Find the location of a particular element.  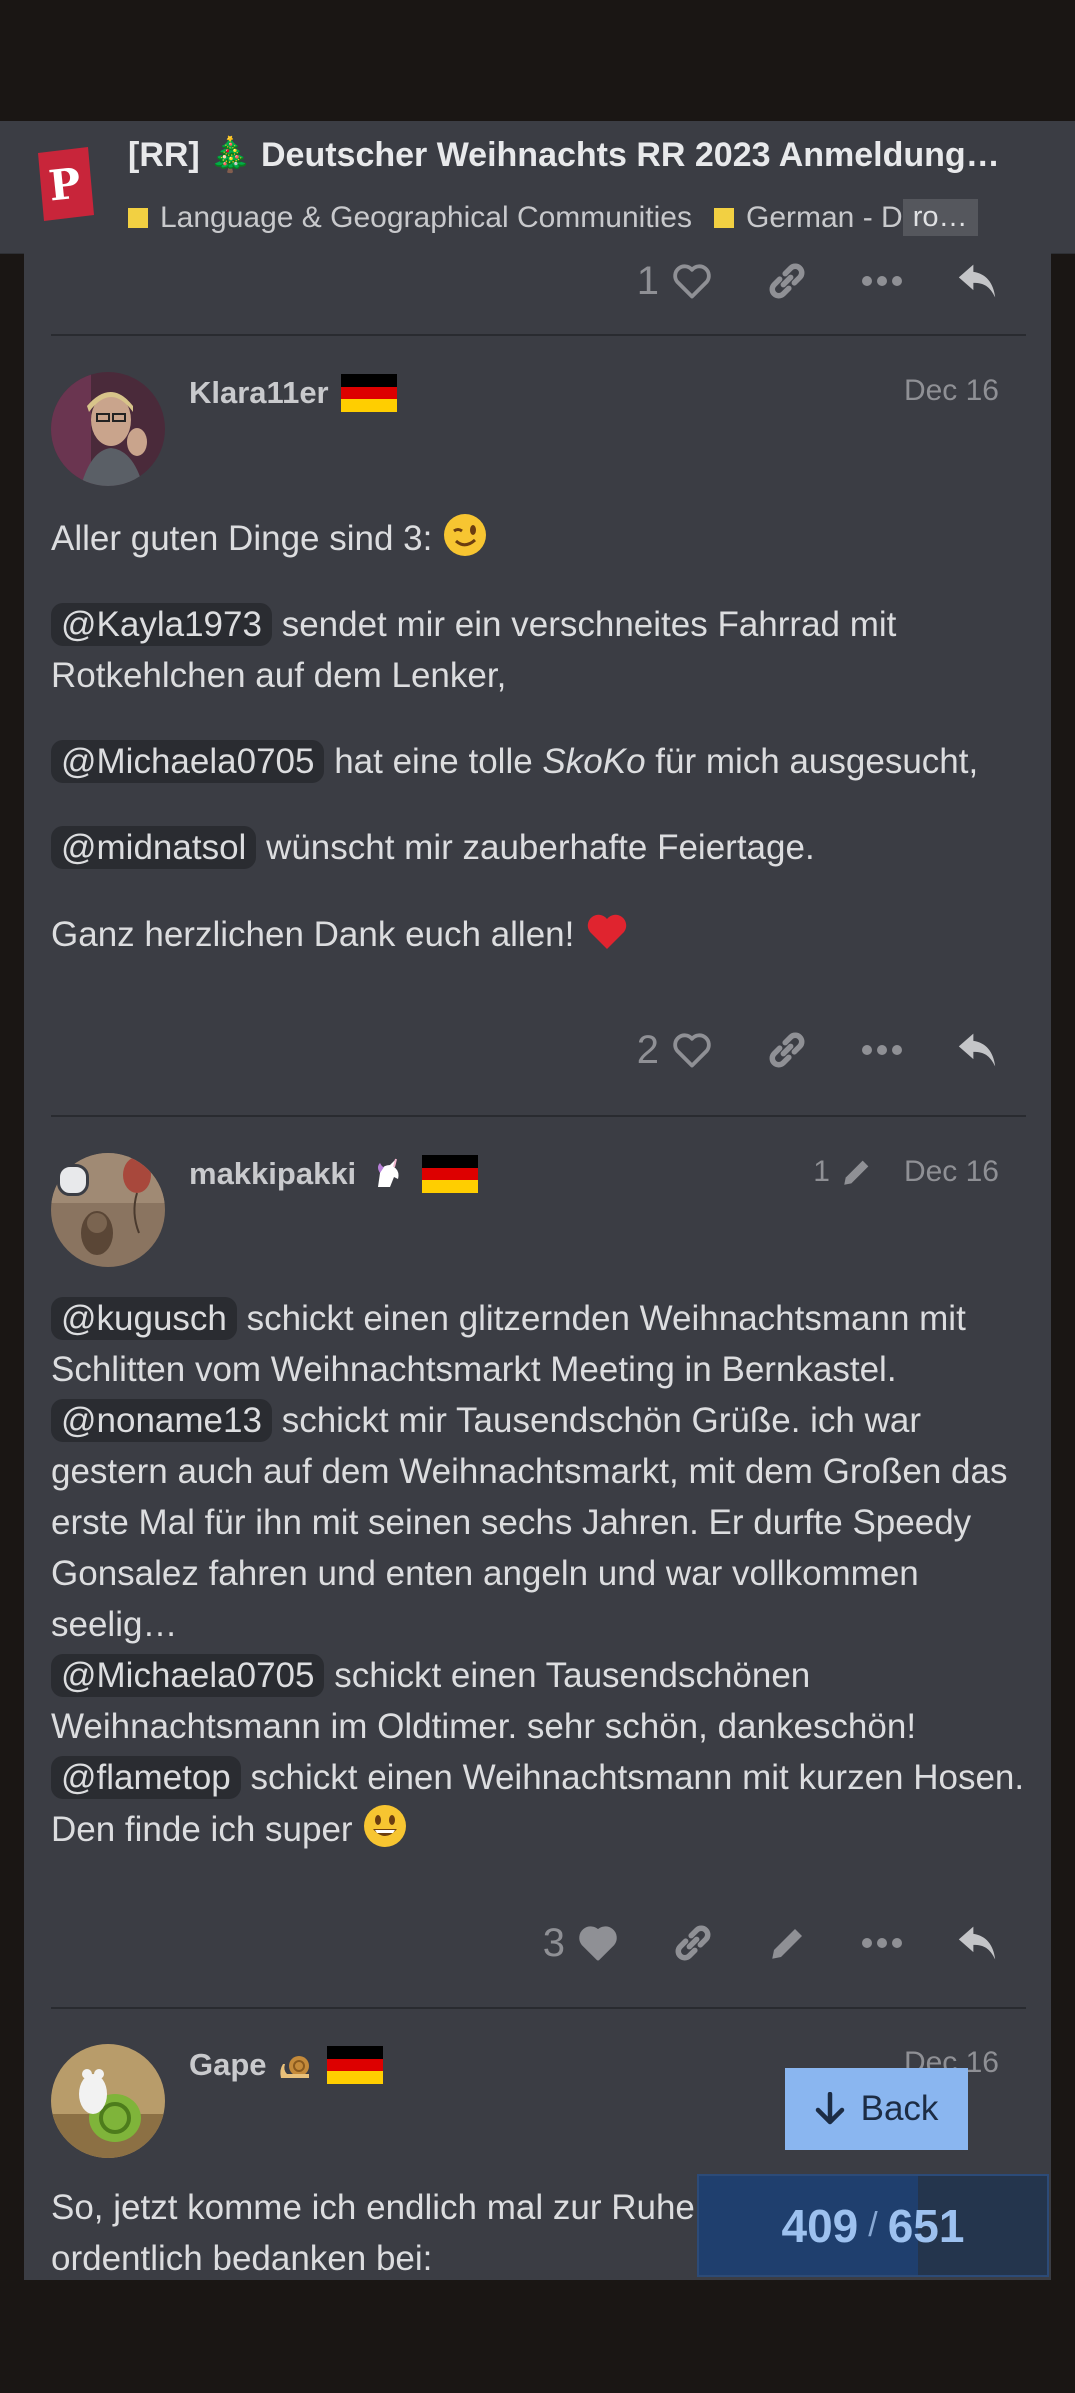

progress-current: 409 is located at coordinates (820, 2225).